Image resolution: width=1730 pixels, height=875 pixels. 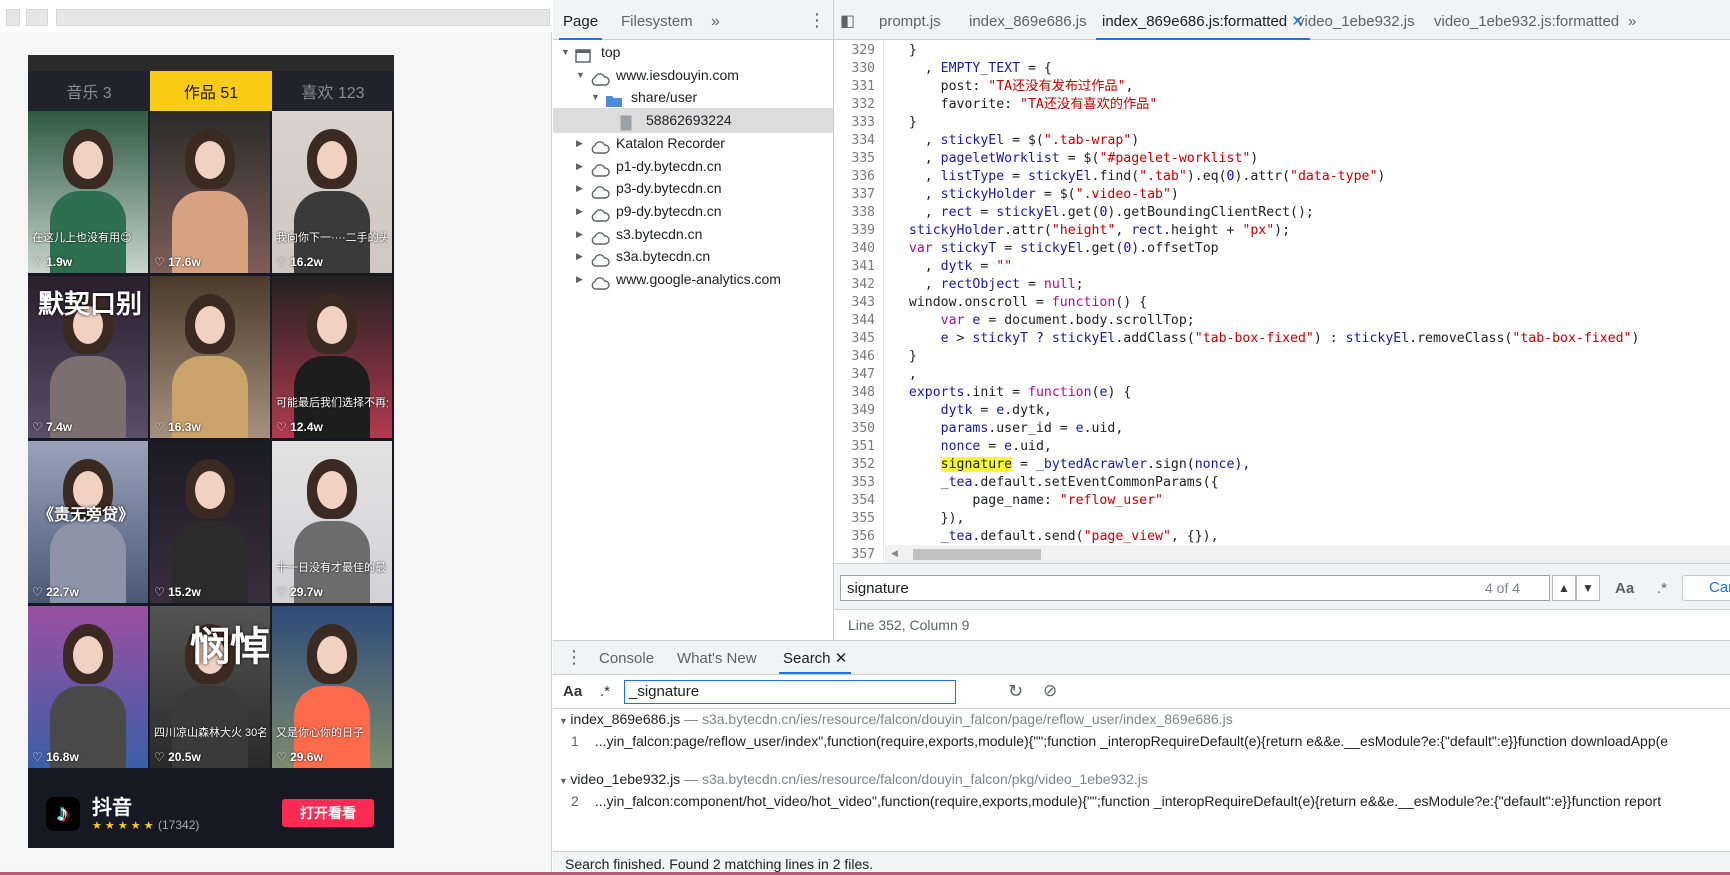 I want to click on regex-button: .*, so click(x=1662, y=588).